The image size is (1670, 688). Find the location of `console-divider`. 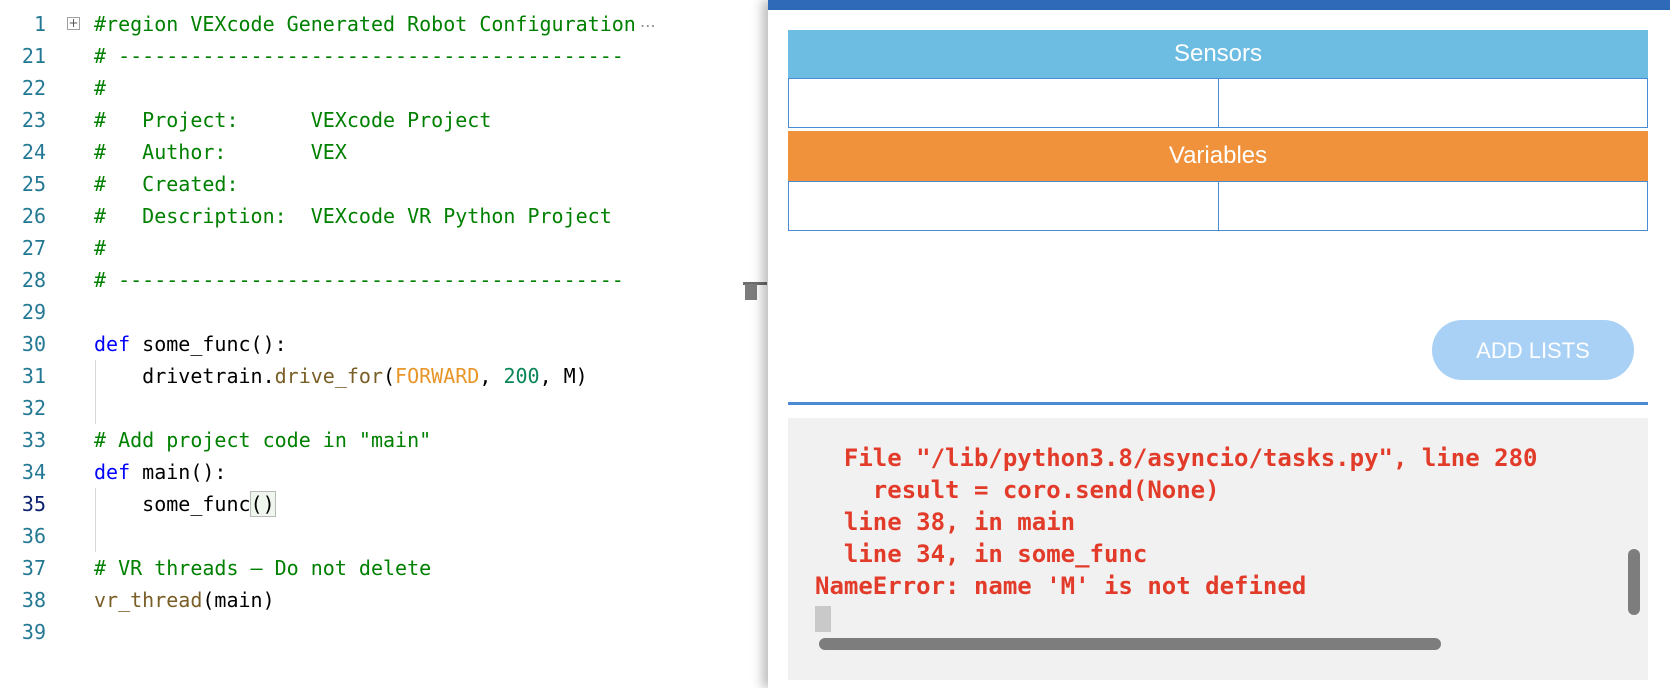

console-divider is located at coordinates (1218, 403).